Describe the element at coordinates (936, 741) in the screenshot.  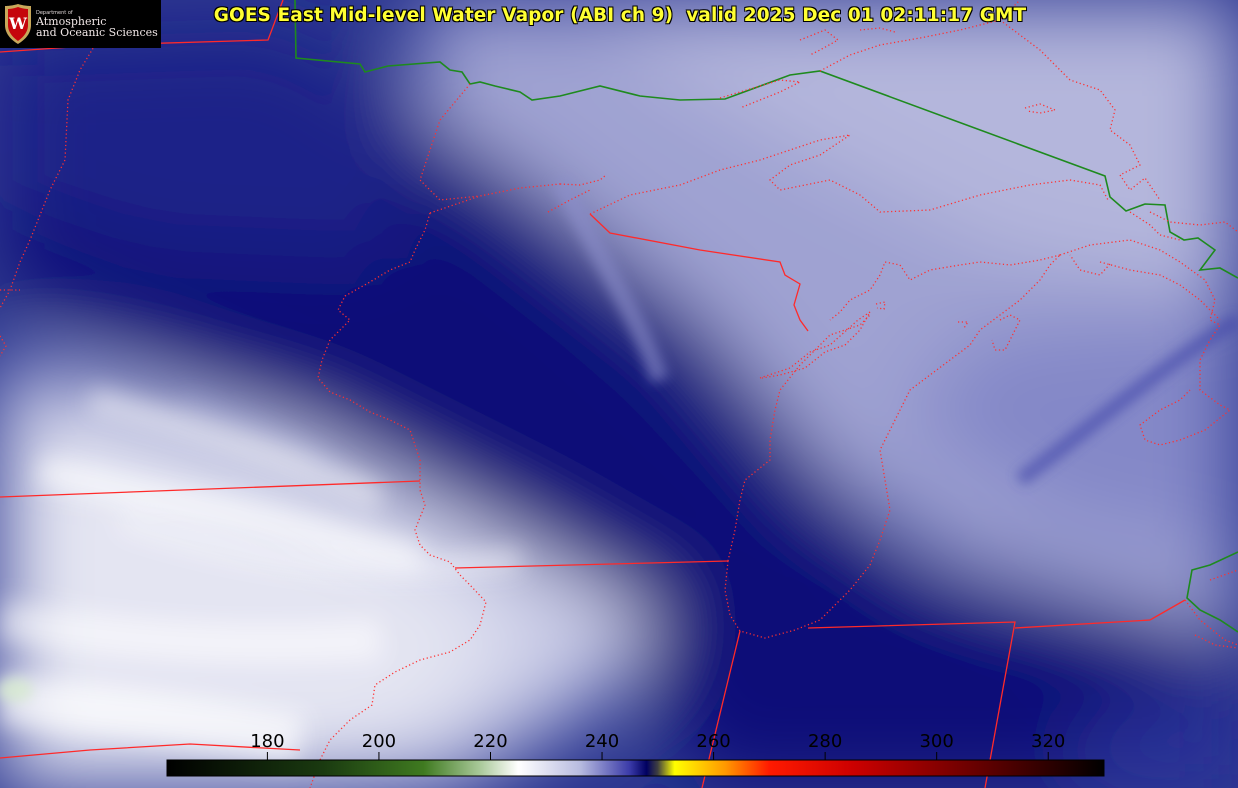
I see `colorbar-tick-label: 300` at that location.